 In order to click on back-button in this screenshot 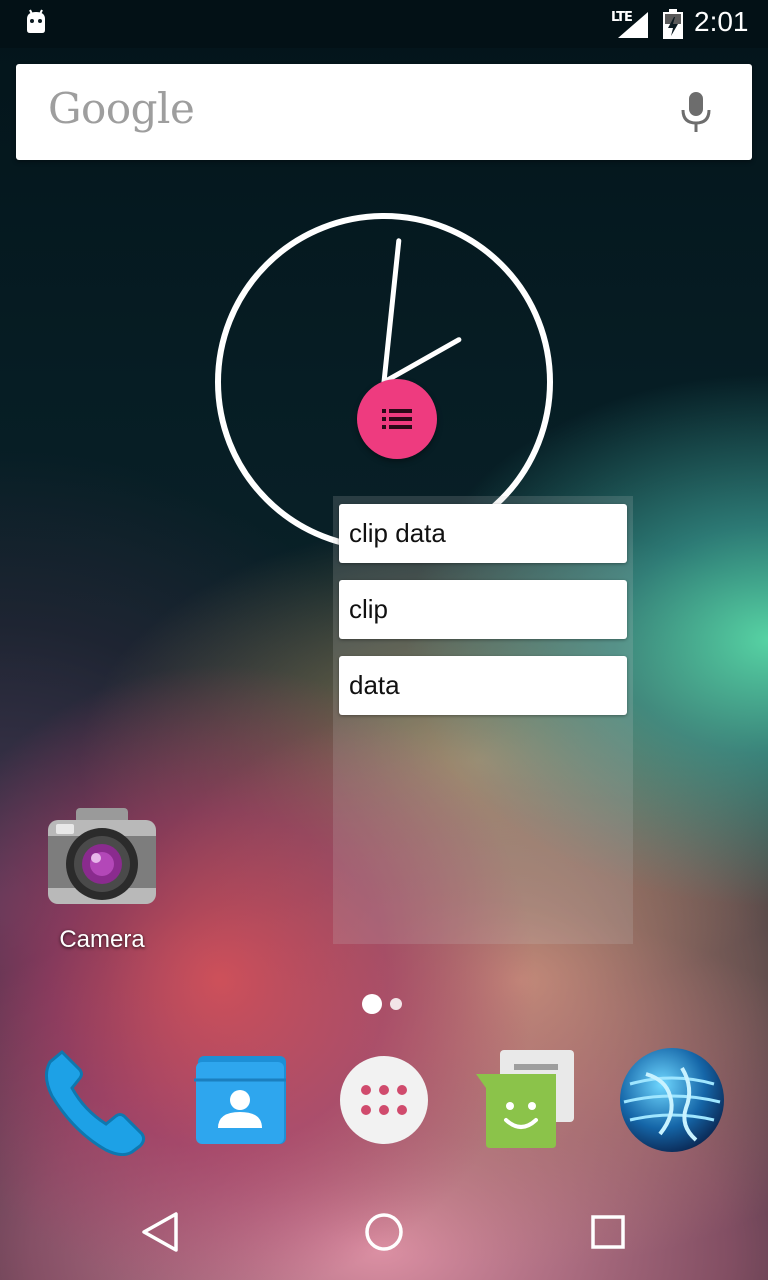, I will do `click(160, 1232)`.